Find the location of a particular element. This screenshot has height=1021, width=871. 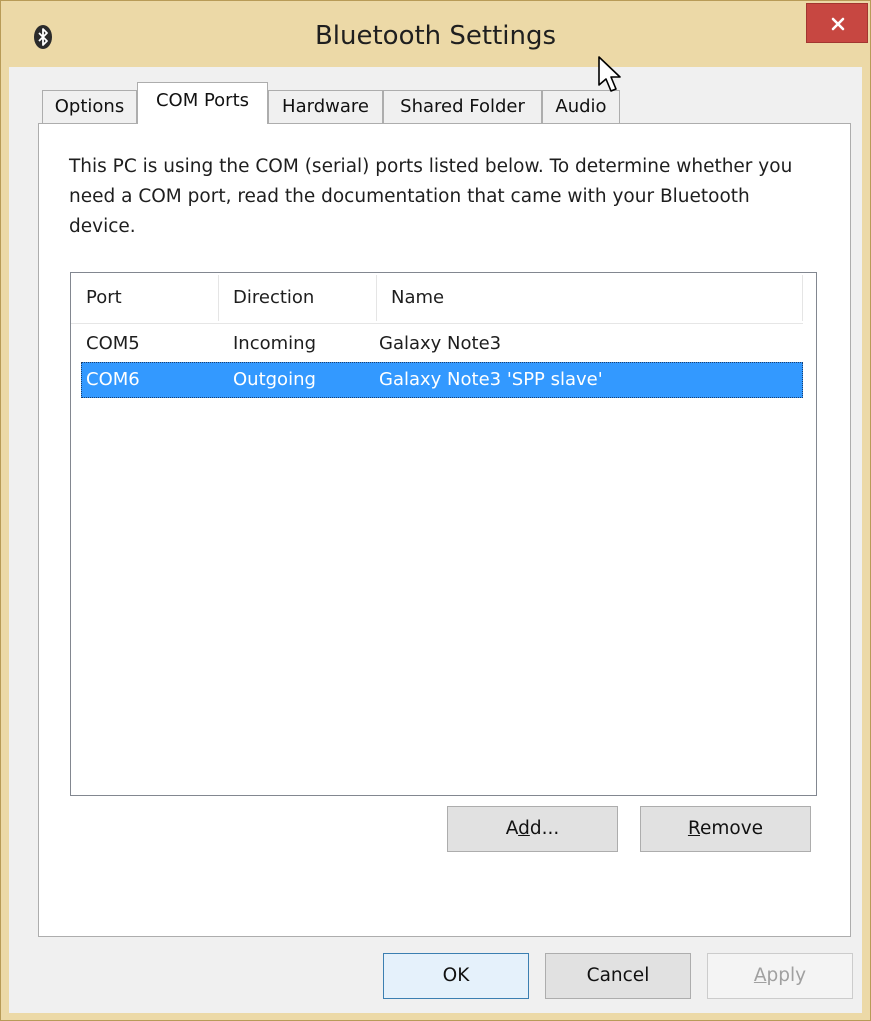

cancel-button: Cancel is located at coordinates (618, 976).